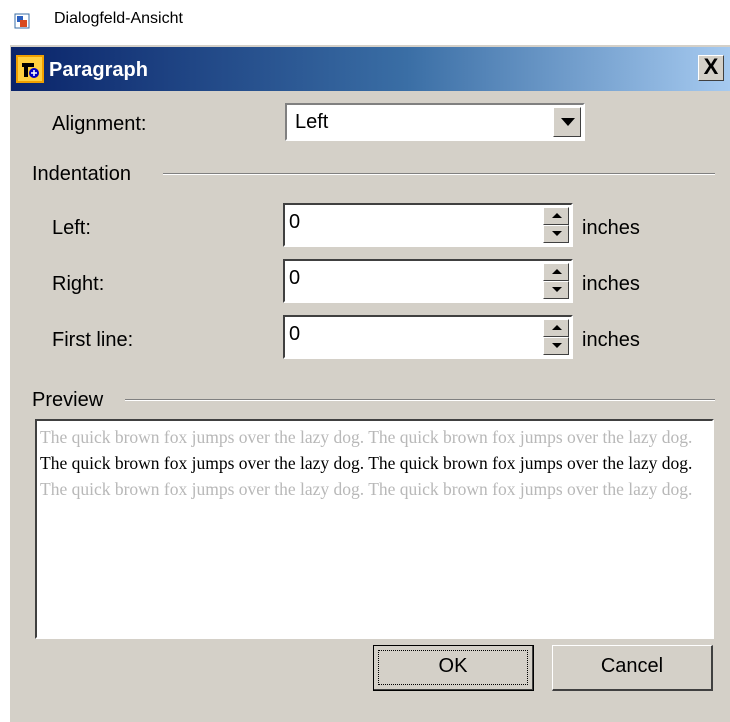 This screenshot has height=722, width=730. What do you see at coordinates (312, 122) in the screenshot?
I see `alignment-value: Left` at bounding box center [312, 122].